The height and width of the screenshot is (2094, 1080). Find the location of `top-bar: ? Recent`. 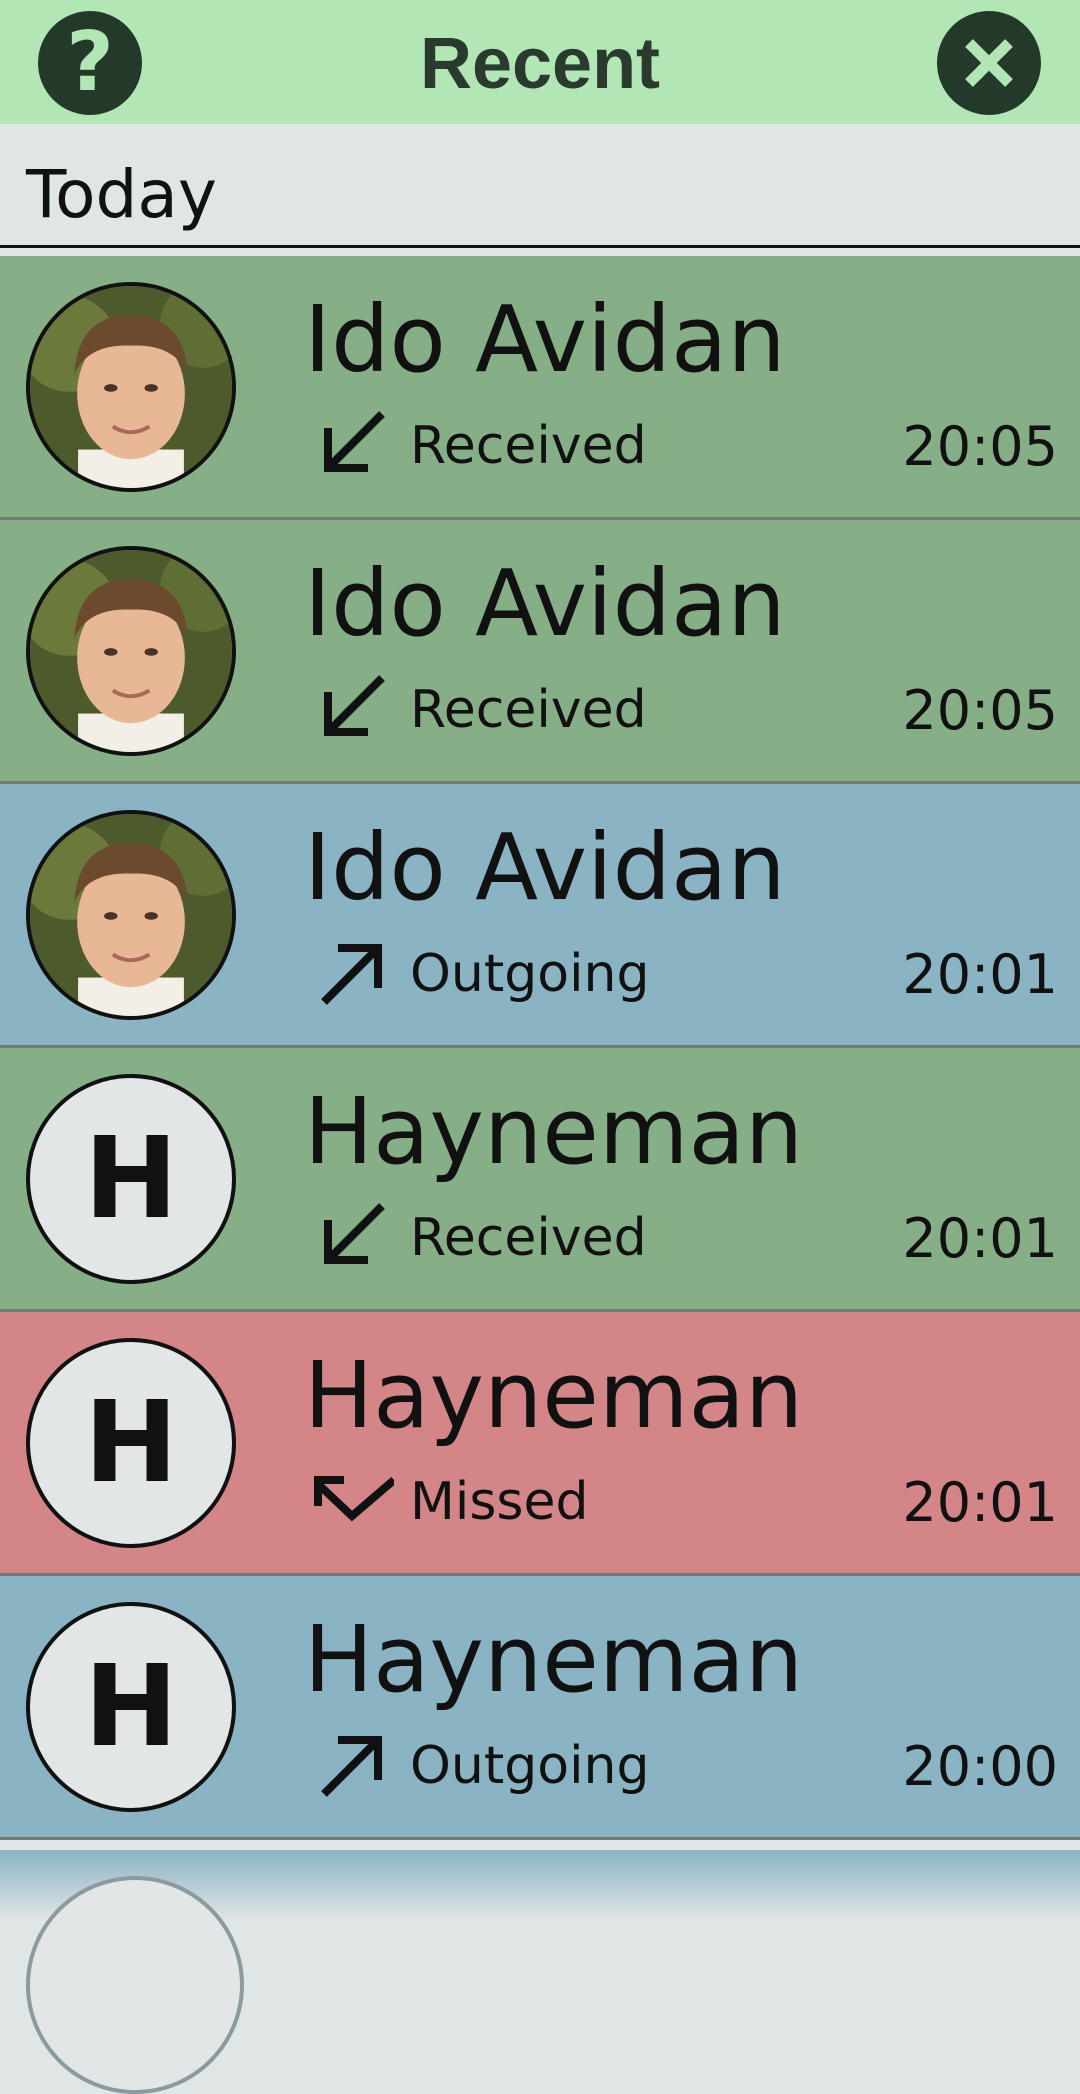

top-bar: ? Recent is located at coordinates (540, 62).